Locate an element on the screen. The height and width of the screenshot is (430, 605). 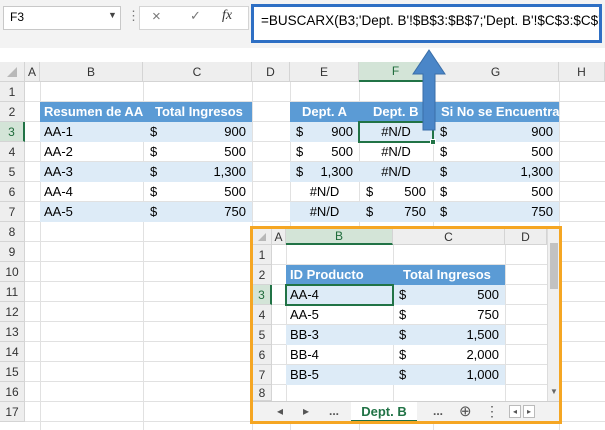
row-header-12: 12 is located at coordinates (12, 312).